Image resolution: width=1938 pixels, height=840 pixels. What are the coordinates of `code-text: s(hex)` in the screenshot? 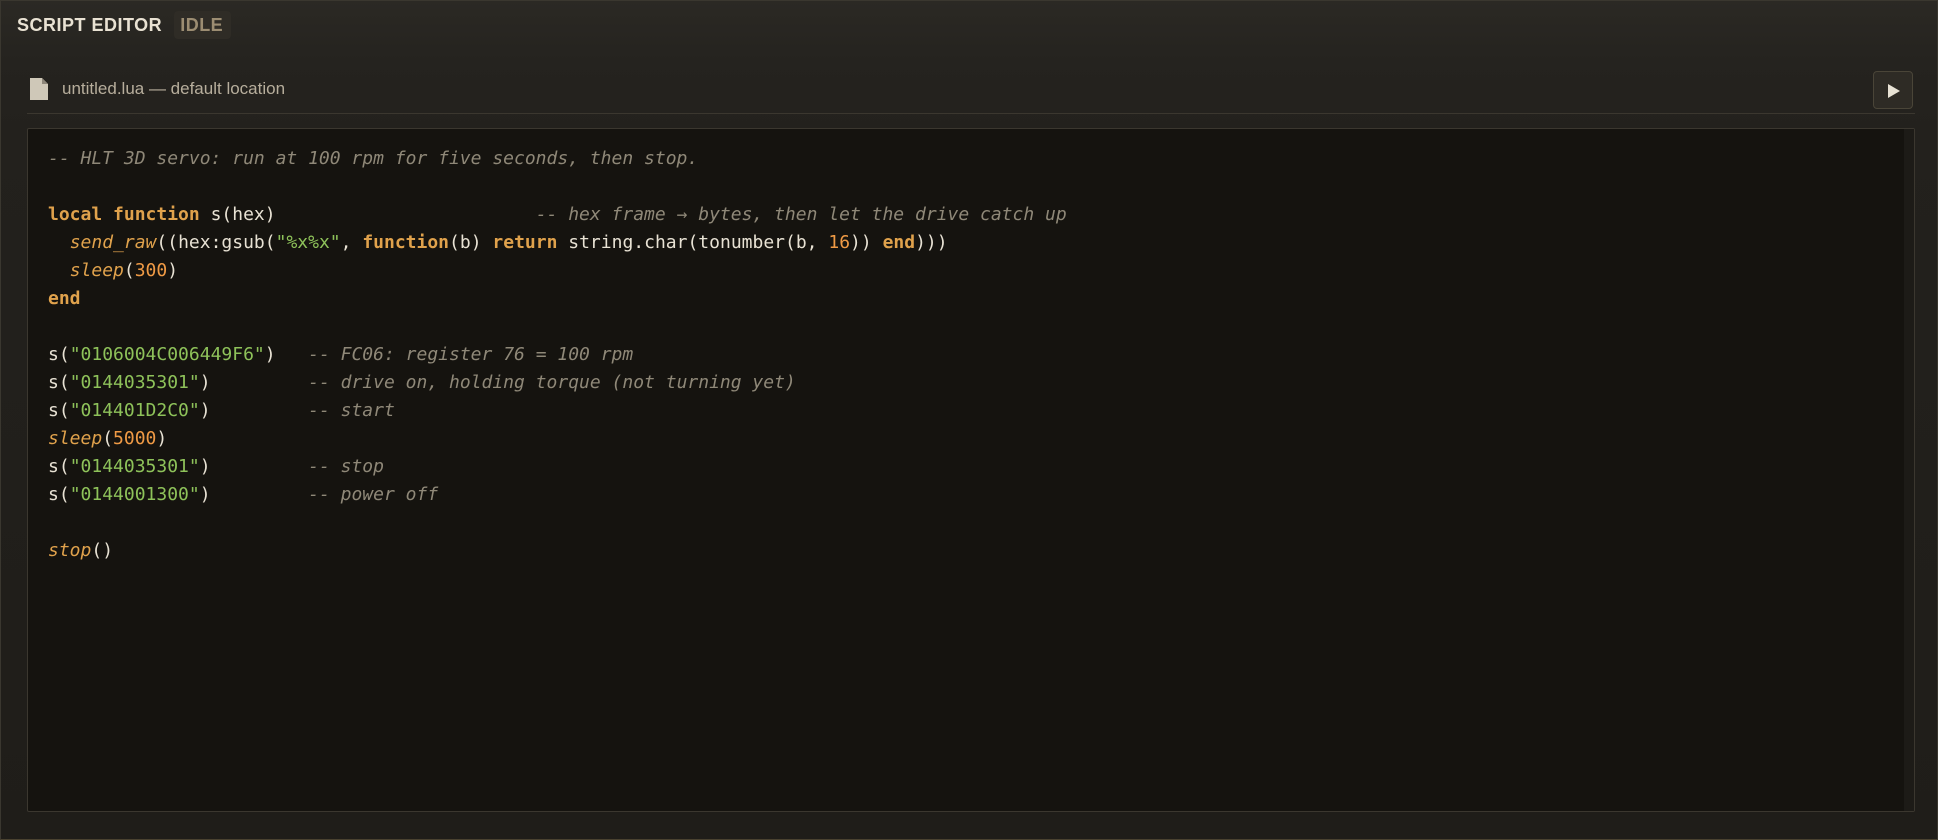 It's located at (367, 214).